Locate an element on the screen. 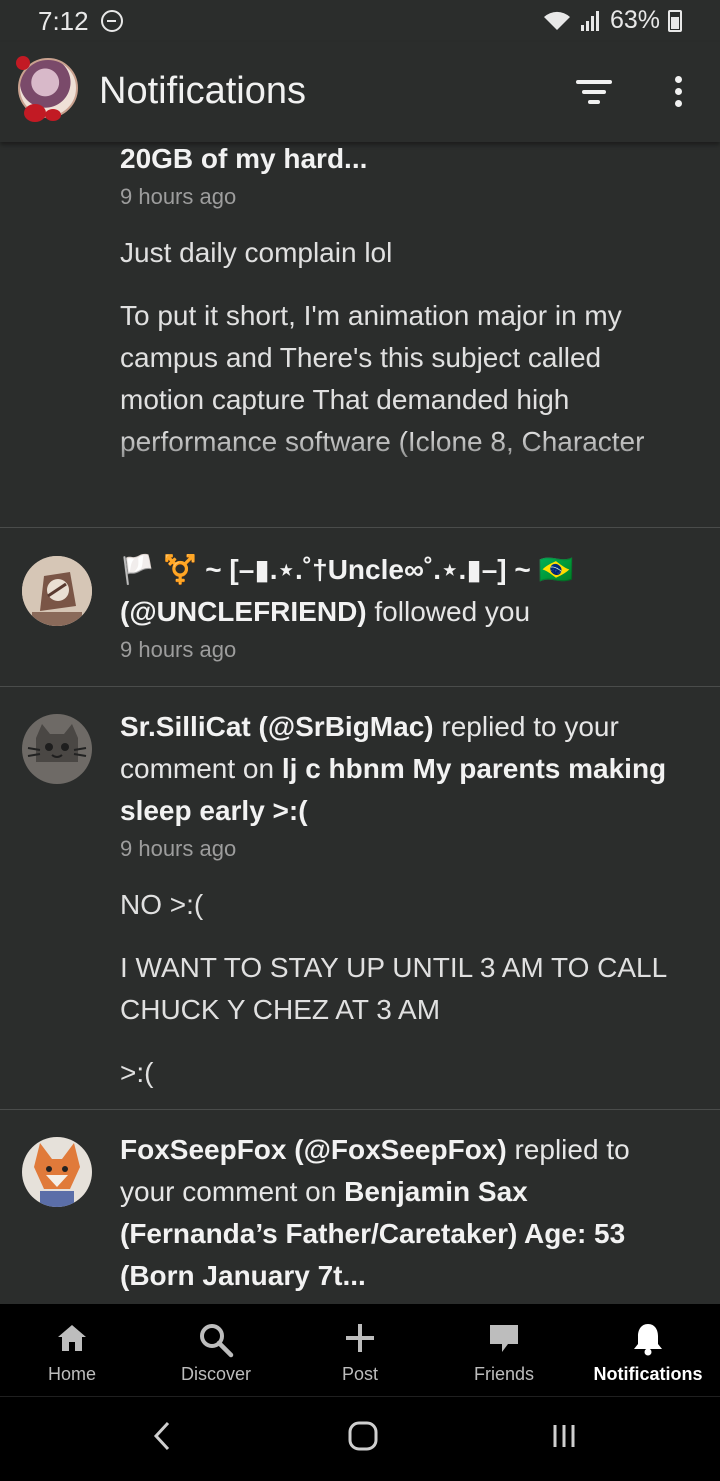  more-options-icon is located at coordinates (678, 92).